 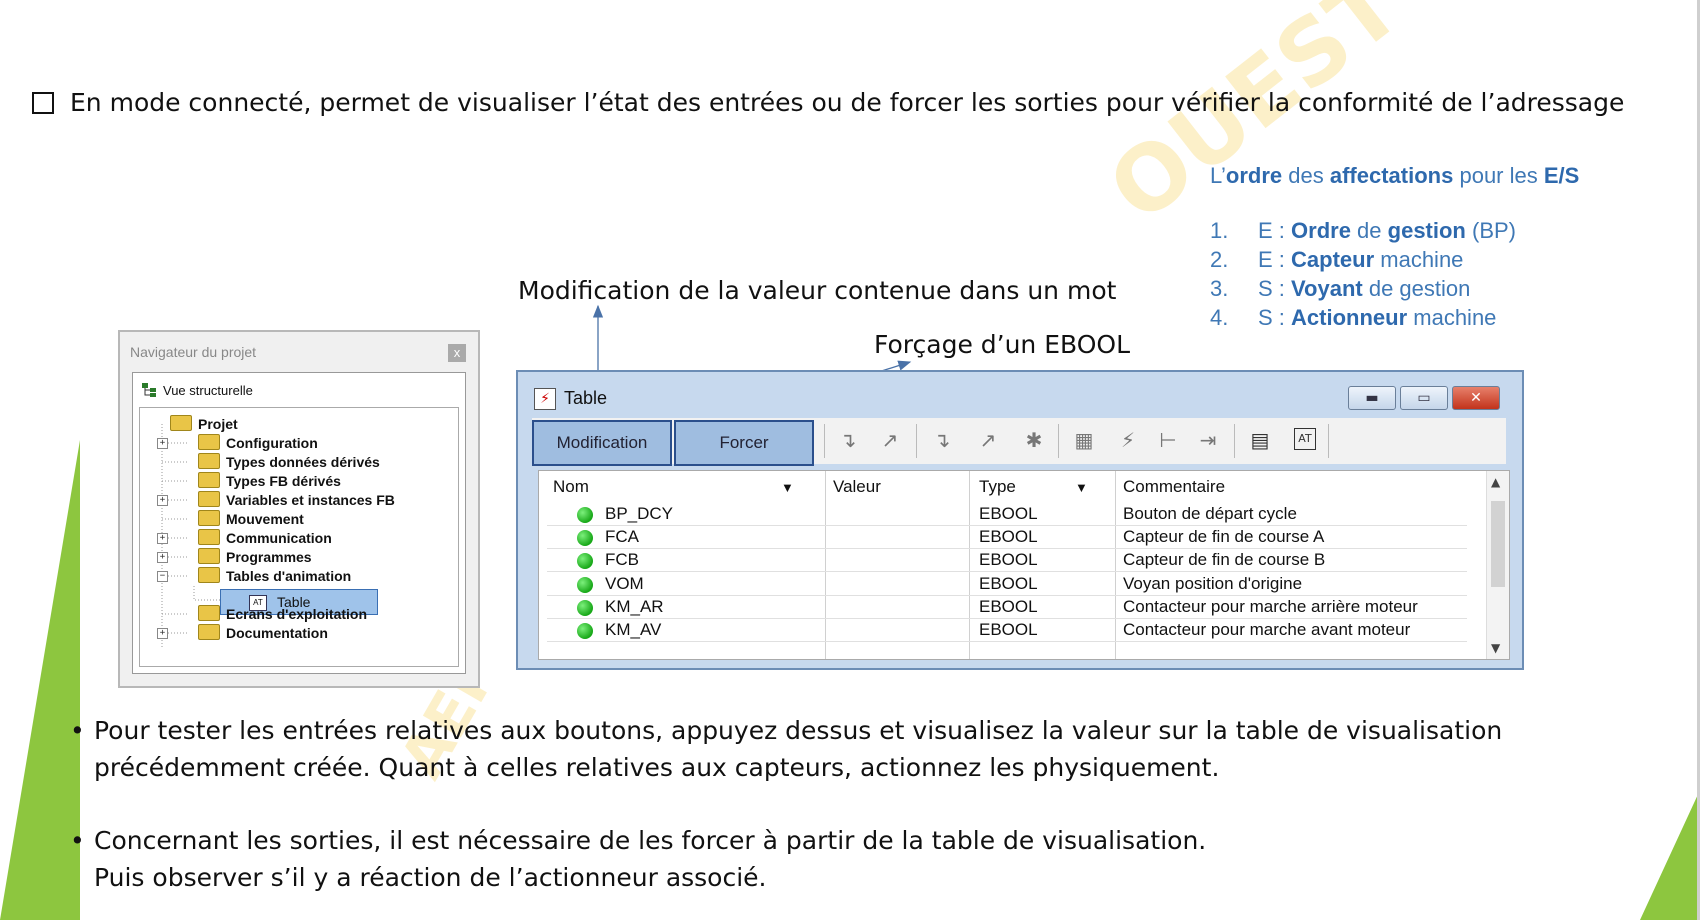 I want to click on folder-open-icon, so click(x=181, y=423).